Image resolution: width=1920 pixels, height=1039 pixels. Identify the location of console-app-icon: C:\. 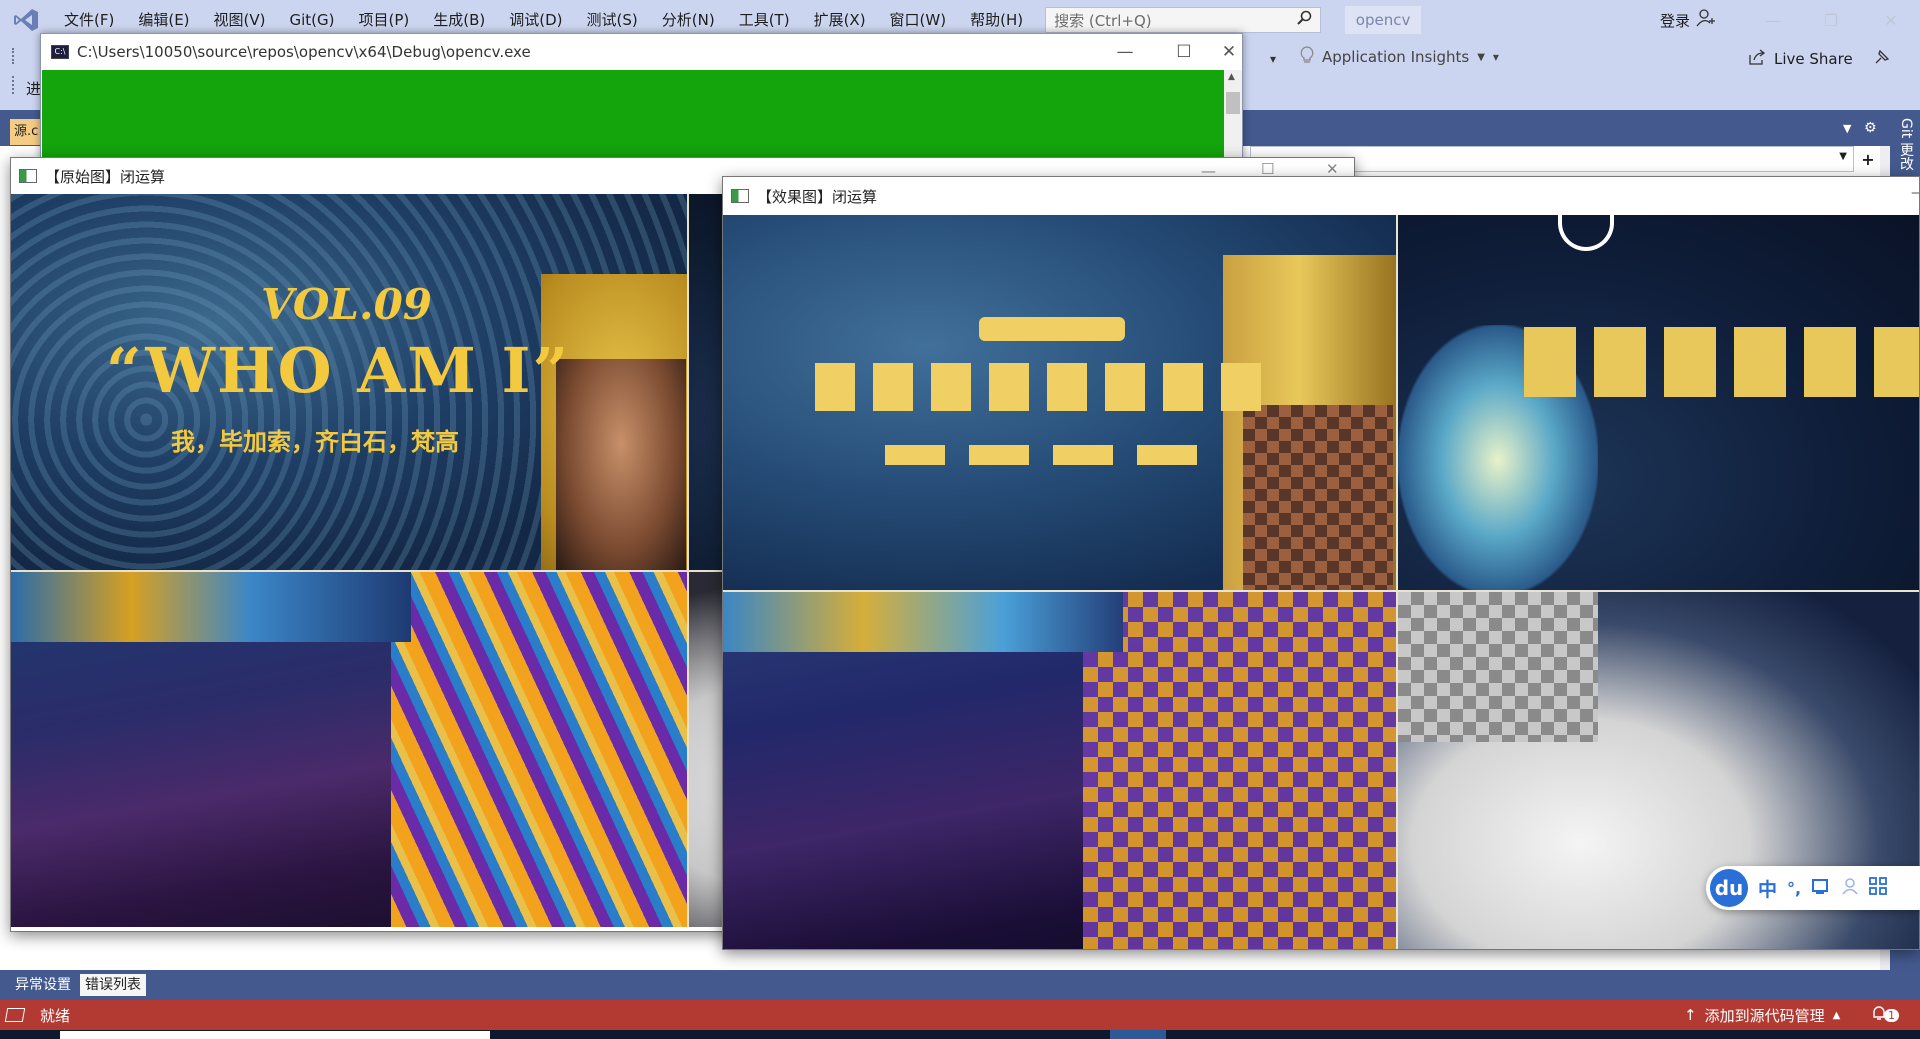
(60, 52).